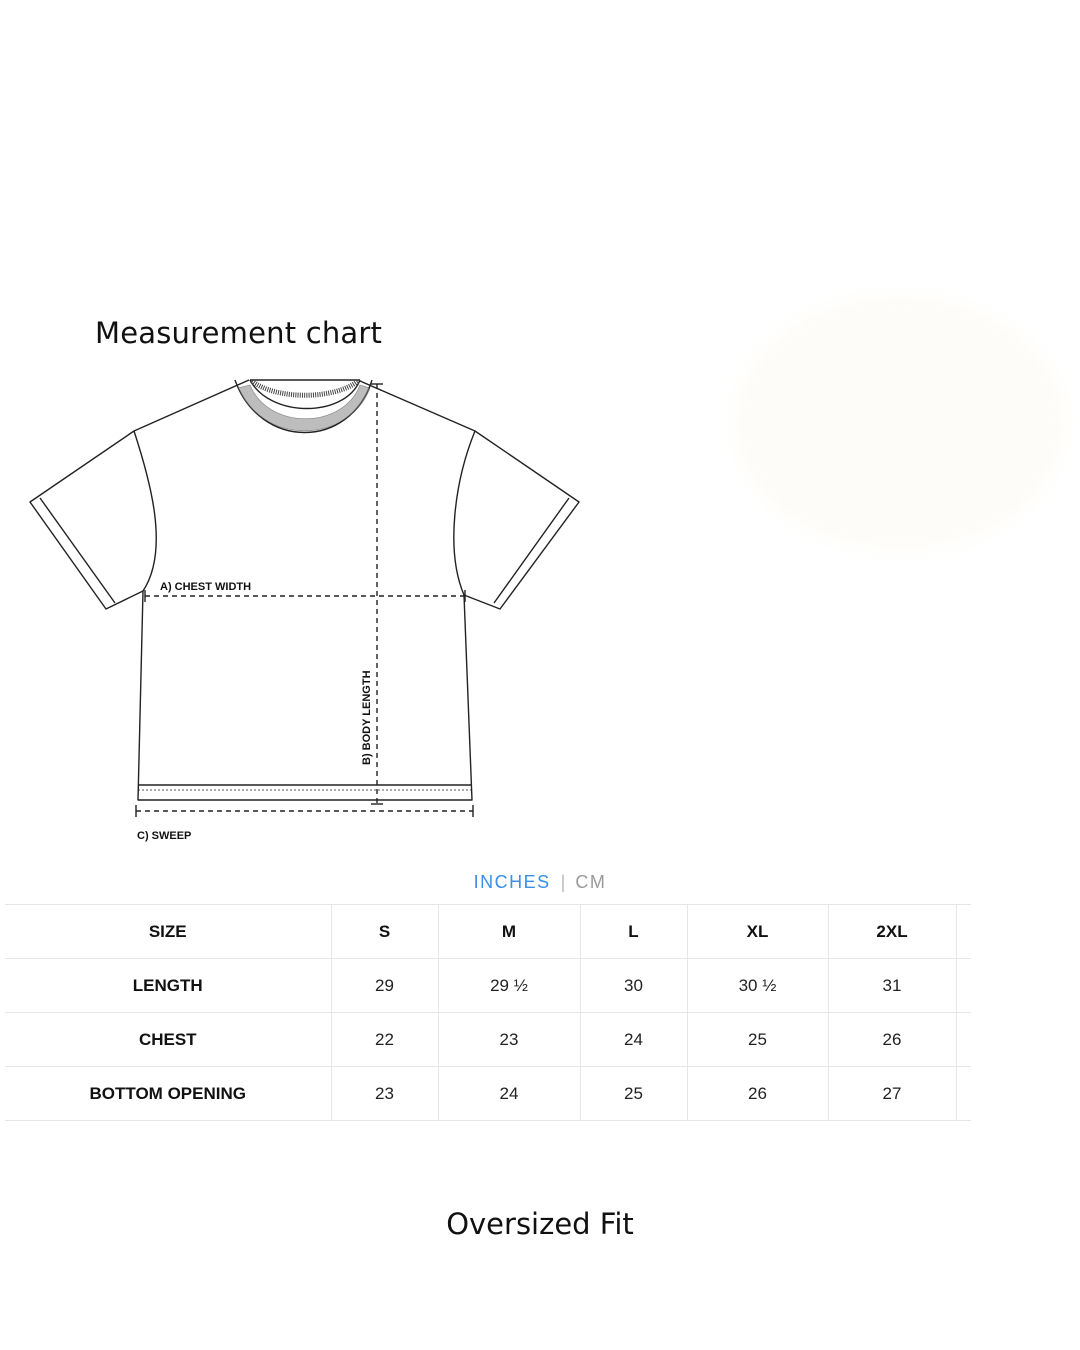 The image size is (1080, 1350). Describe the element at coordinates (145, 511) in the screenshot. I see `left-armhole` at that location.